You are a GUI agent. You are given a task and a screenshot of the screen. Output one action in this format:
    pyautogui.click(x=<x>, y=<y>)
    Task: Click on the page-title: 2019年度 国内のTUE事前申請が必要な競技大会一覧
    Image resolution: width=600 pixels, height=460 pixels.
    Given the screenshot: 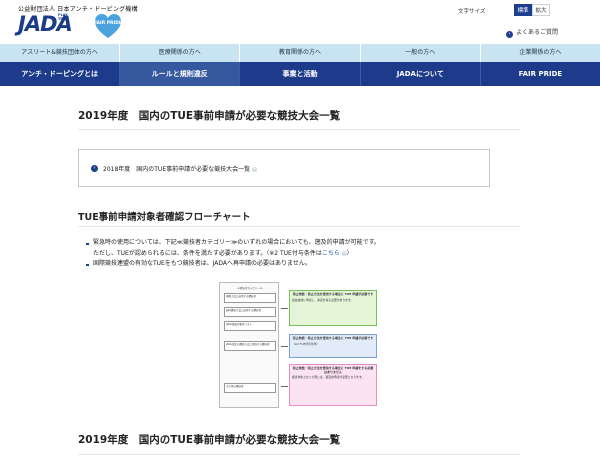 What is the action you would take?
    pyautogui.click(x=209, y=116)
    